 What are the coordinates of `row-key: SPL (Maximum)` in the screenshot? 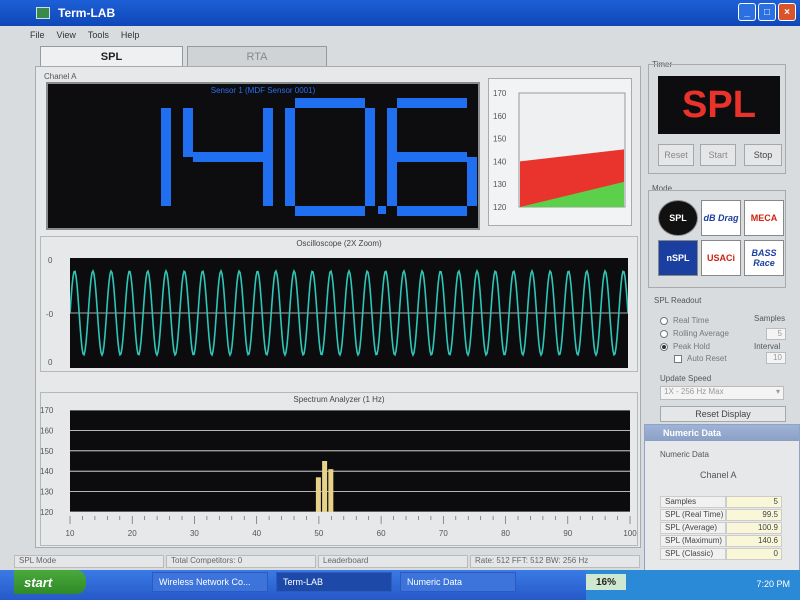 It's located at (693, 541).